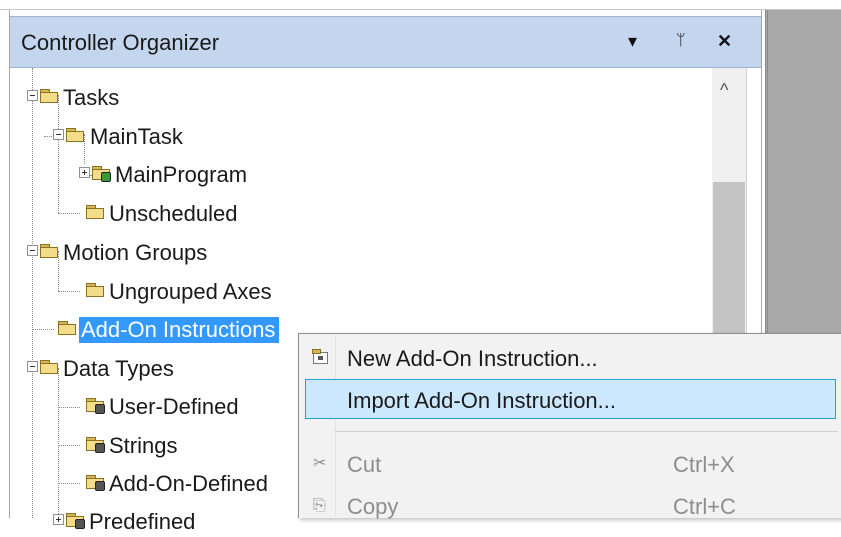 The width and height of the screenshot is (841, 537). I want to click on menu-item-shortcut: Ctrl+C, so click(704, 506).